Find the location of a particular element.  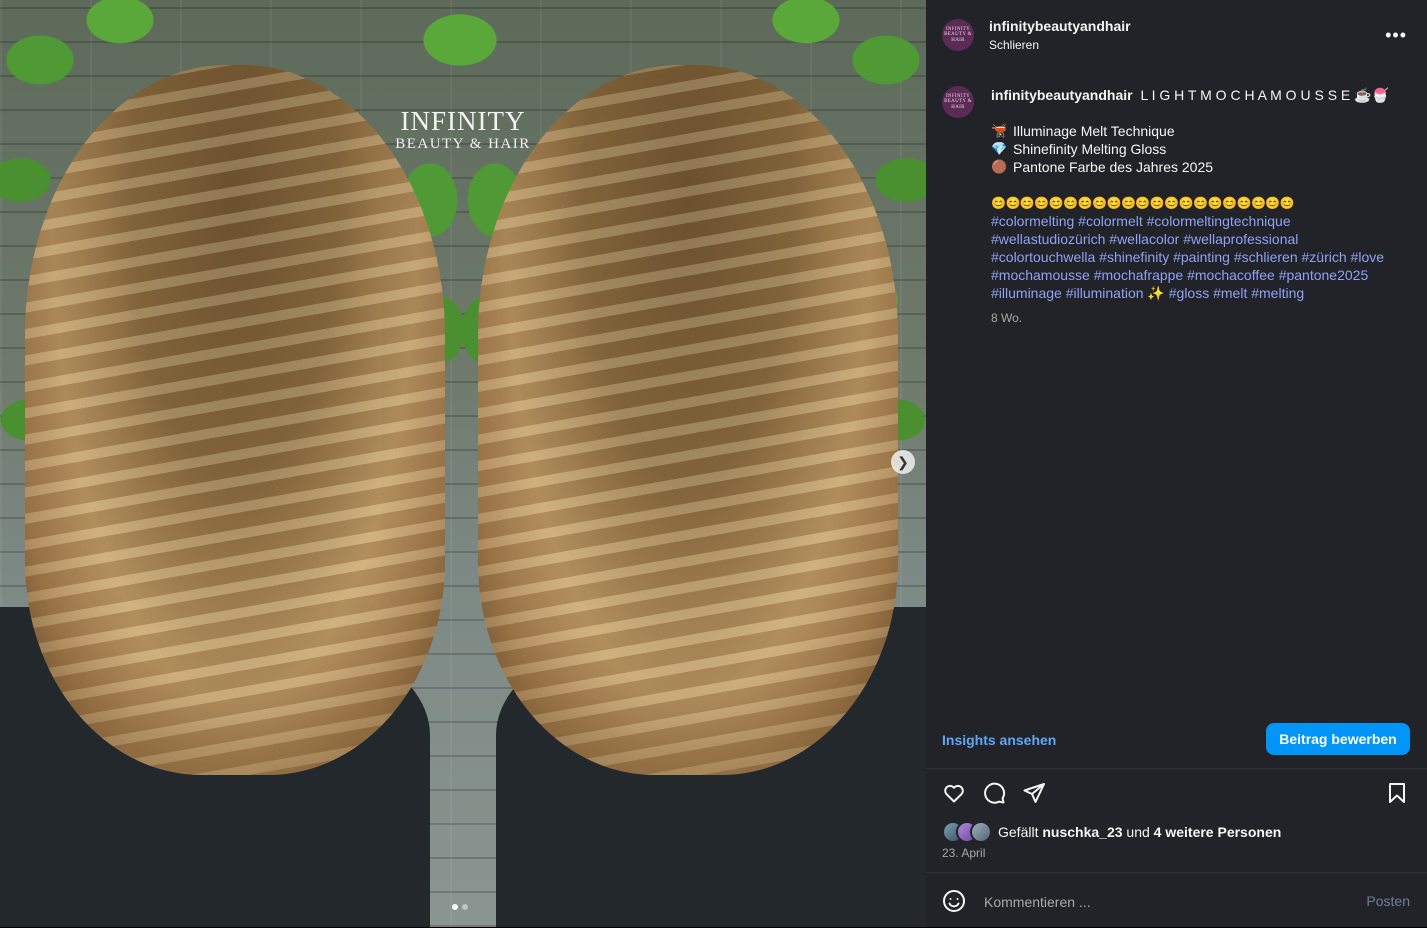

comment-input is located at coordinates (1164, 902).